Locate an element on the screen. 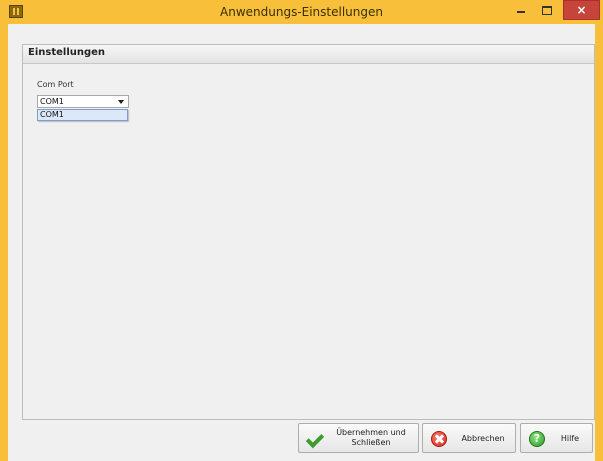  checkmark-icon is located at coordinates (316, 439).